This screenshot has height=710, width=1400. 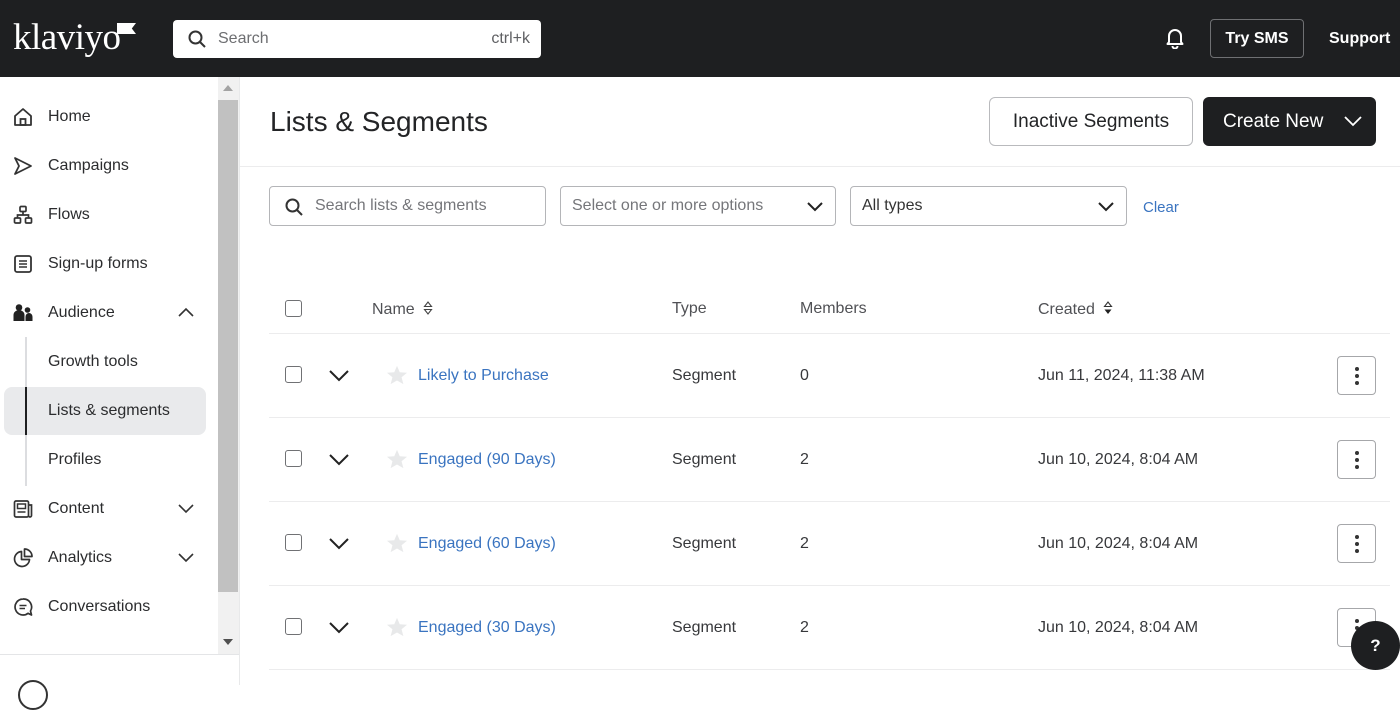 I want to click on segment-name-link: Engaged (30 Days), so click(x=487, y=628).